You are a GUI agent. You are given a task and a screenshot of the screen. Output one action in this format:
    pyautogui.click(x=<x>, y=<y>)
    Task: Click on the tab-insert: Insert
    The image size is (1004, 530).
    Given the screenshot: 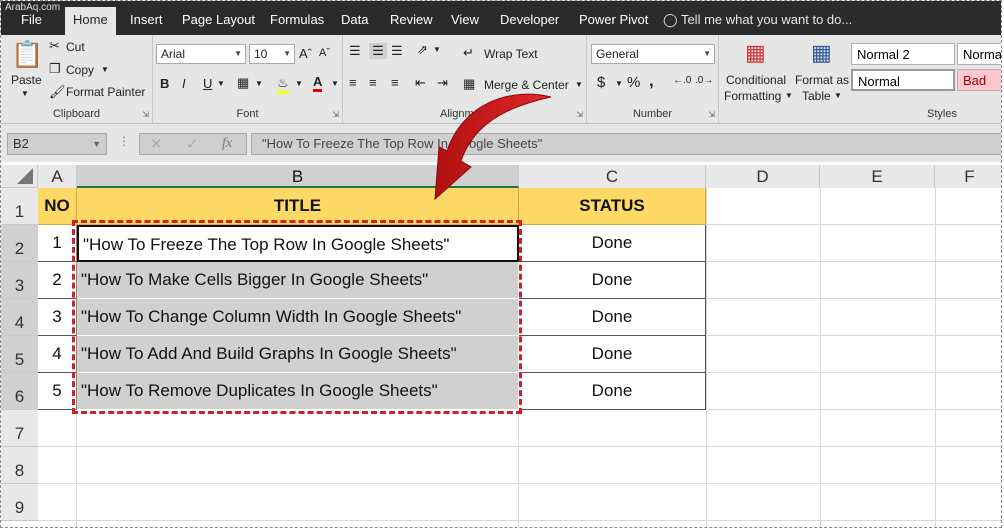 What is the action you would take?
    pyautogui.click(x=146, y=22)
    